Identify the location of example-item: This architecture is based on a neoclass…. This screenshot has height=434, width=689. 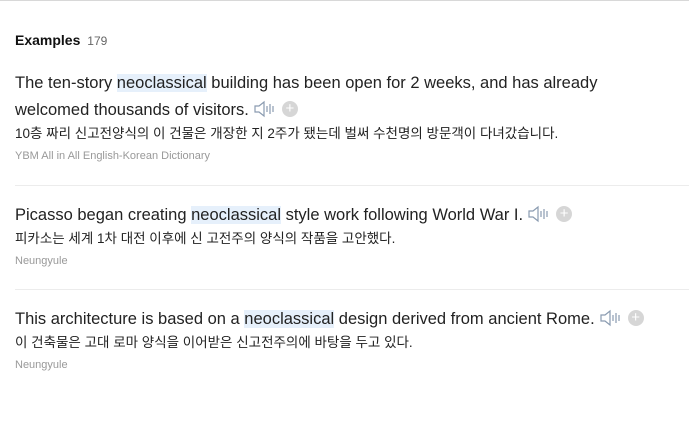
(345, 338).